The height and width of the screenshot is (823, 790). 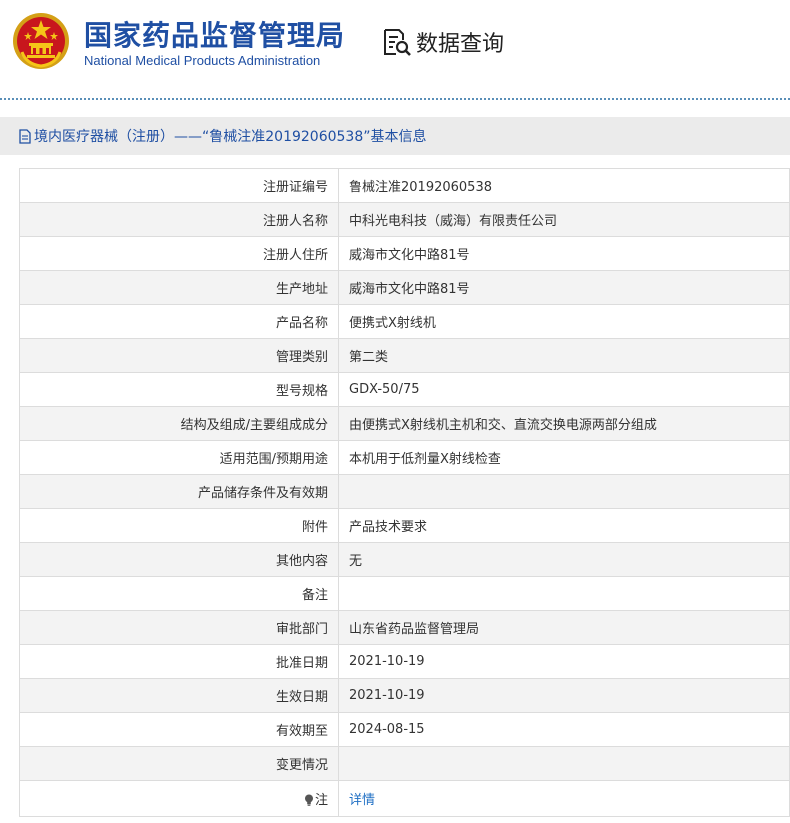 I want to click on page-title: 境内医疗器械（注册）——“鲁械注准20192060538”基本信息, so click(x=230, y=137).